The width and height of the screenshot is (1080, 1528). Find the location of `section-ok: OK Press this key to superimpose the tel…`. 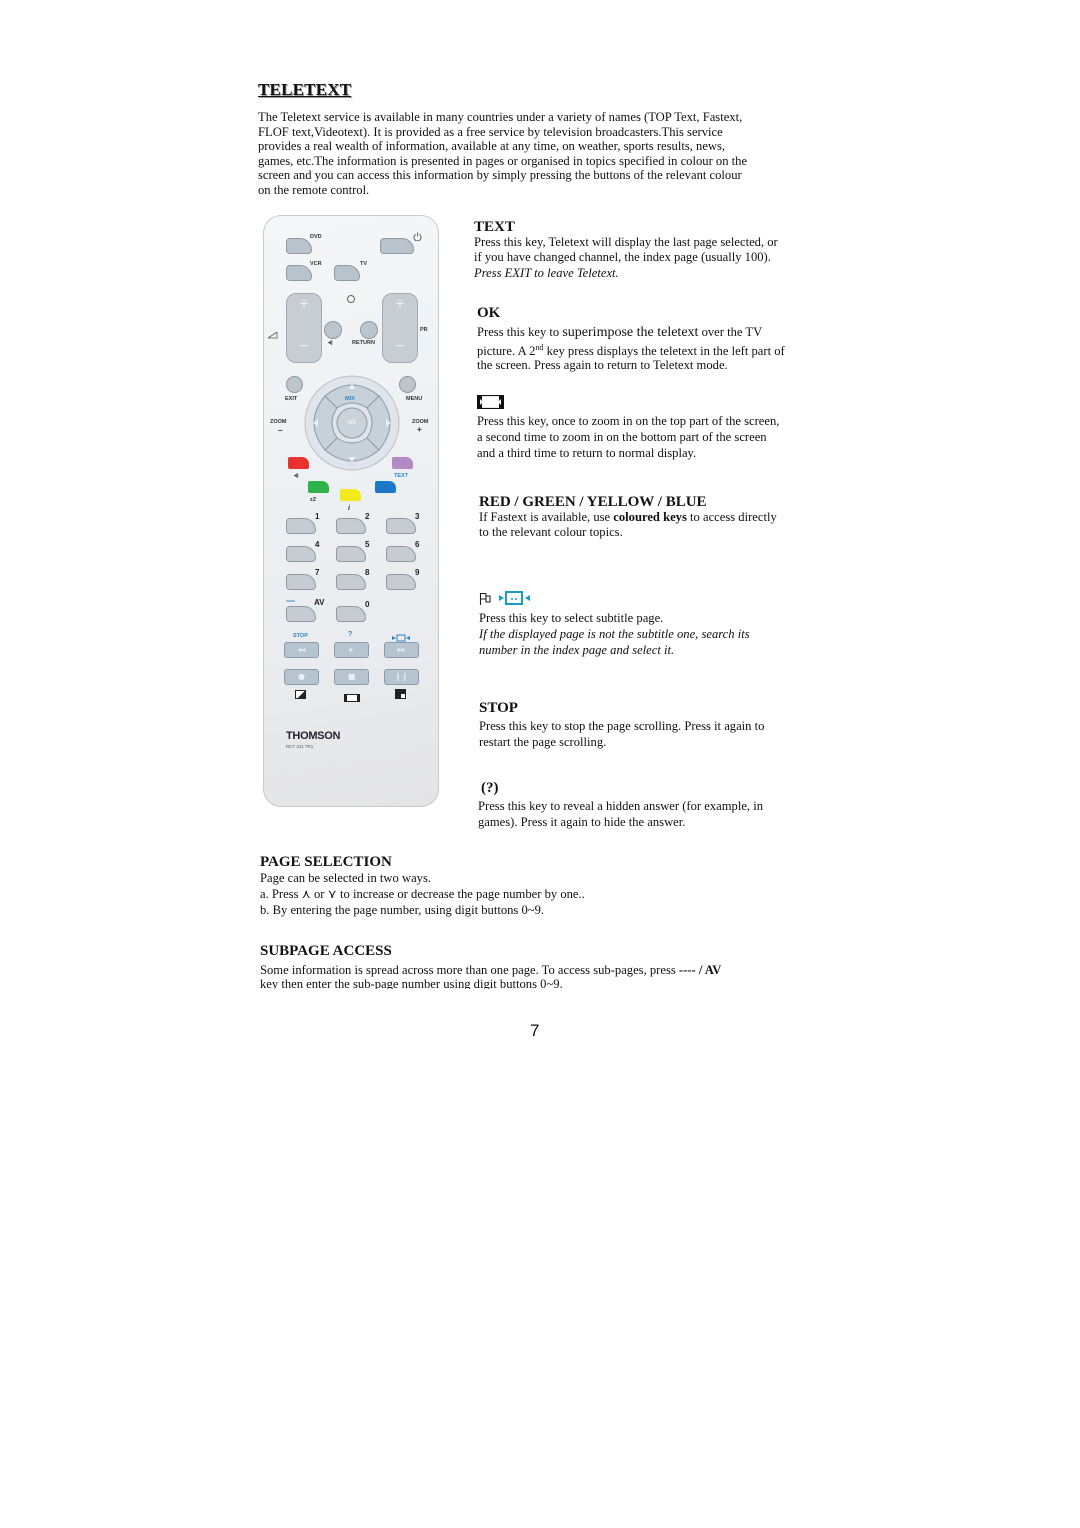

section-ok: OK Press this key to superimpose the tel… is located at coordinates (662, 339).